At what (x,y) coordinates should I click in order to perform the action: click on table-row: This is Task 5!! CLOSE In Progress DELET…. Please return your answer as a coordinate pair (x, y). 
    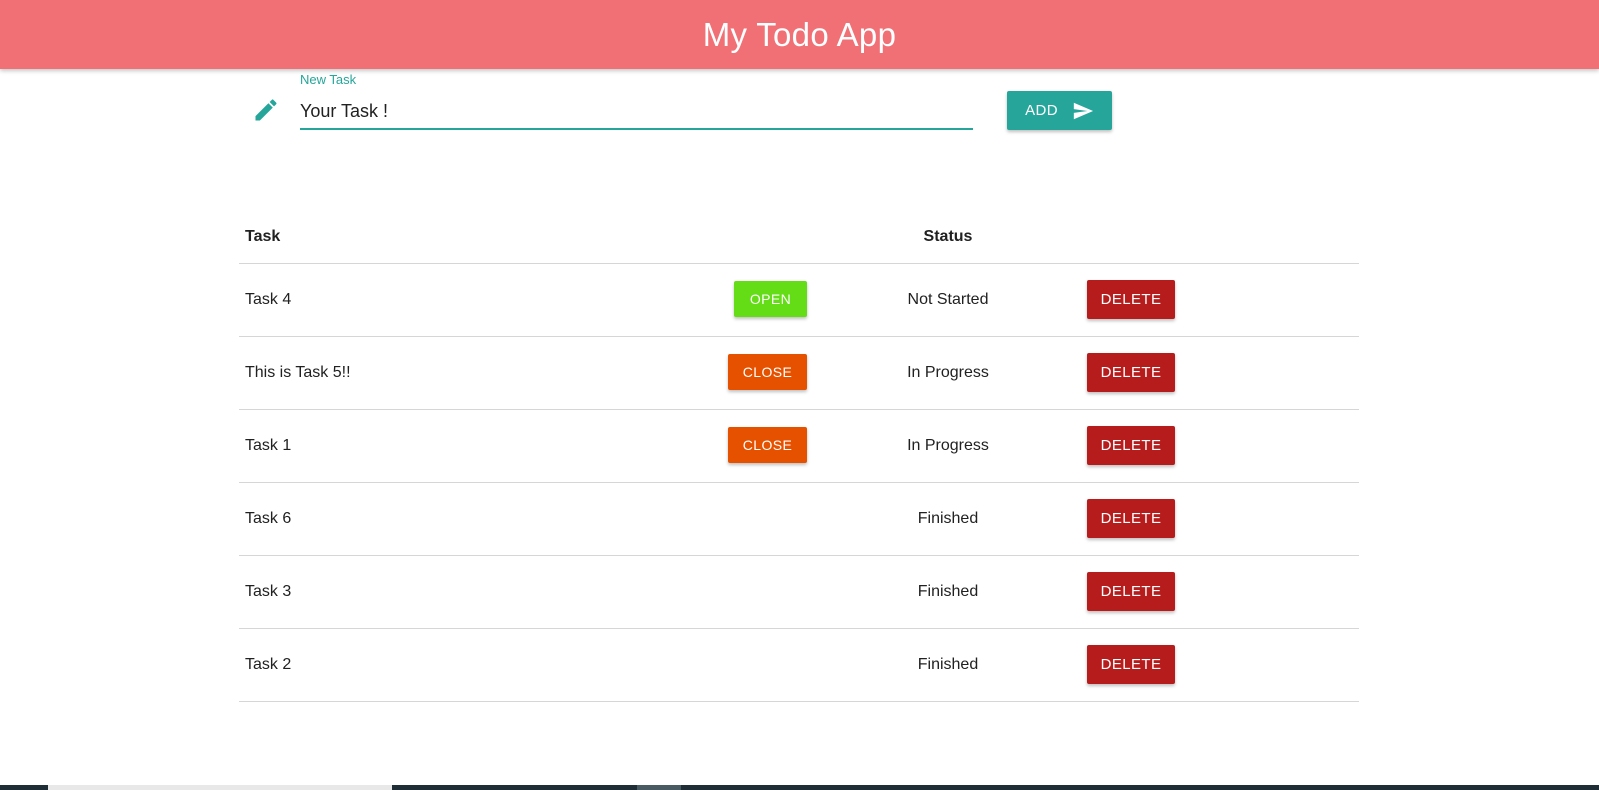
    Looking at the image, I should click on (799, 373).